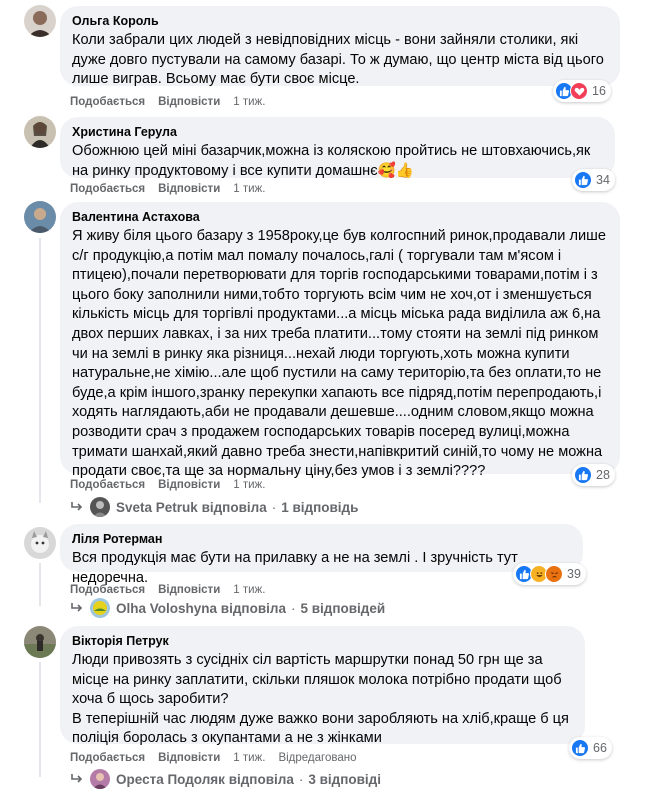 This screenshot has width=658, height=800. I want to click on view-replies-link: Olha Voloshyna відповіла · 5 відповідей, so click(227, 608).